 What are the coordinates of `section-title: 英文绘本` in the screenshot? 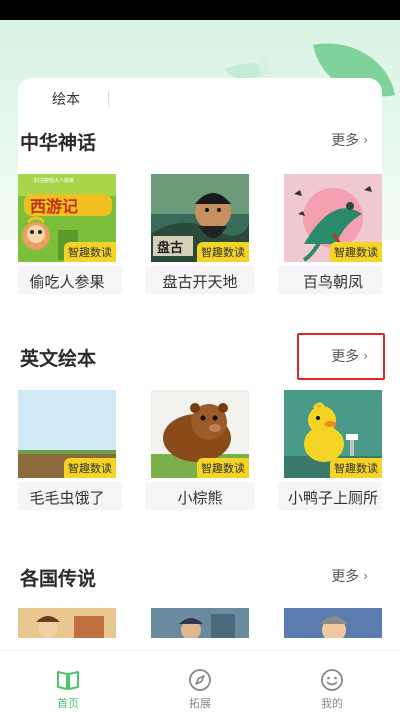 It's located at (58, 359).